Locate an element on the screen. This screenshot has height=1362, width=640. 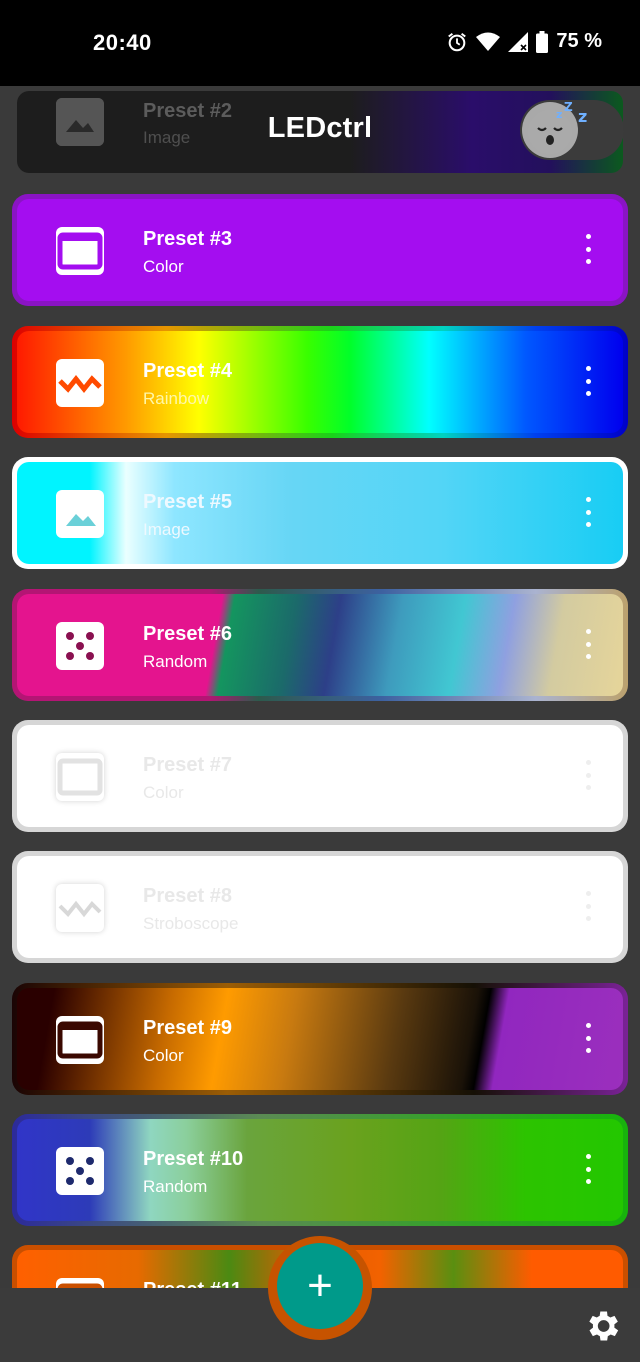
add-icon: + is located at coordinates (320, 1285).